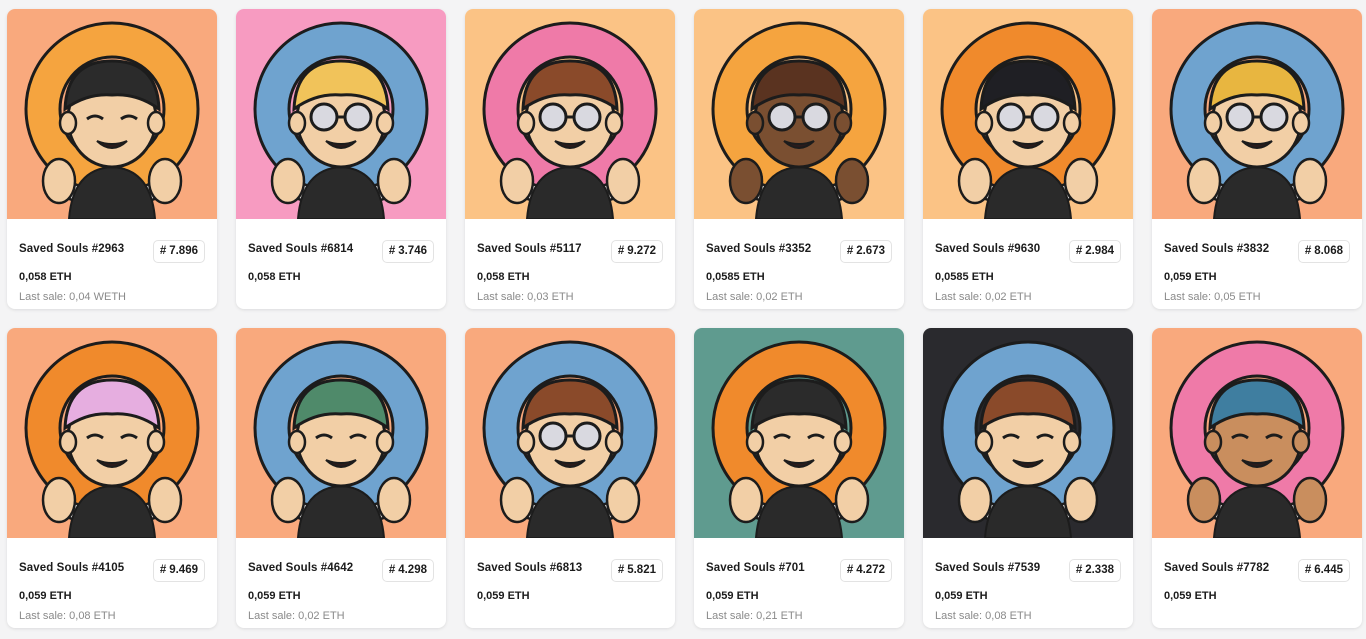  Describe the element at coordinates (1094, 570) in the screenshot. I see `rarity-rank-badge: #2.338` at that location.